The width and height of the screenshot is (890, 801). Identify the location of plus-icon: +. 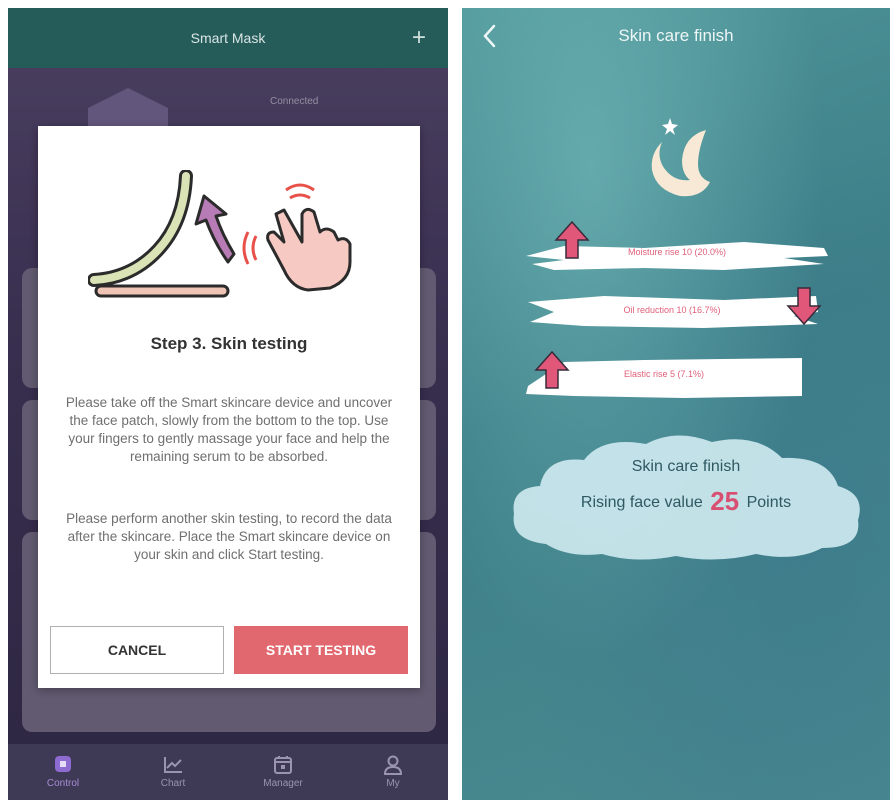
(419, 38).